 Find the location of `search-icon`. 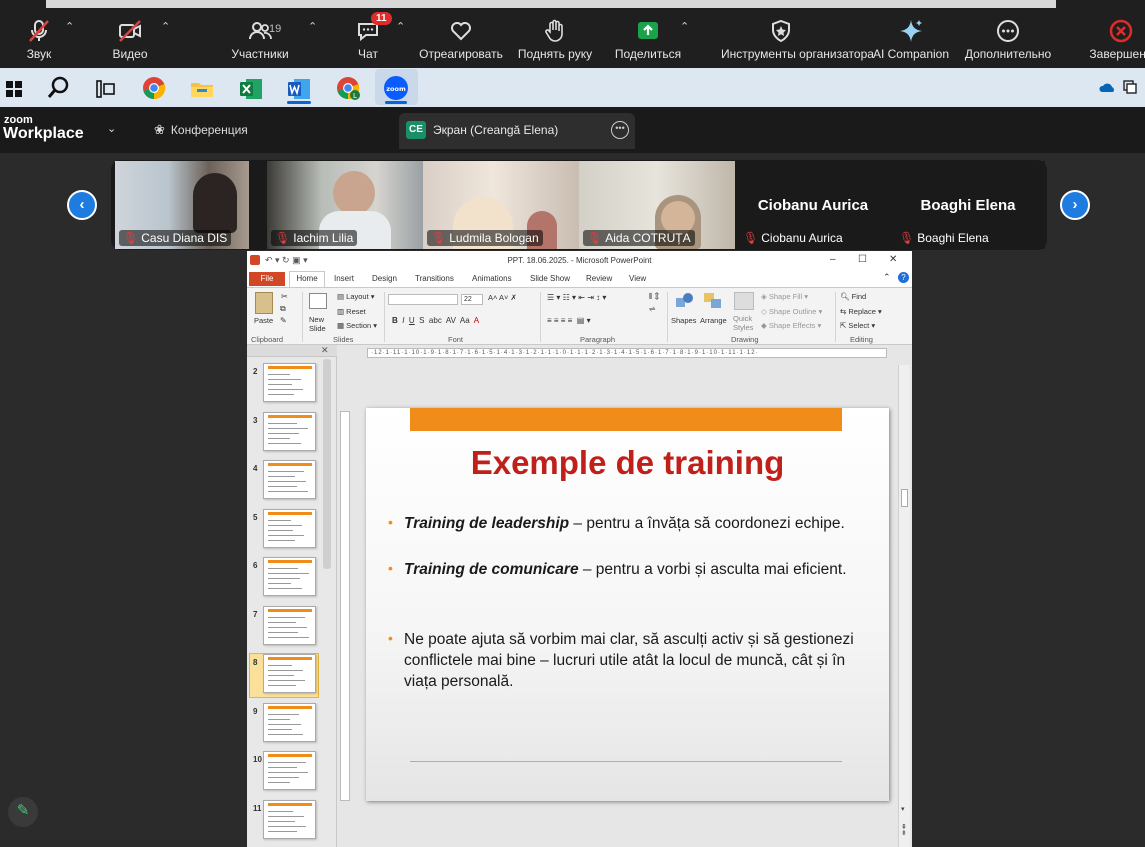

search-icon is located at coordinates (59, 88).